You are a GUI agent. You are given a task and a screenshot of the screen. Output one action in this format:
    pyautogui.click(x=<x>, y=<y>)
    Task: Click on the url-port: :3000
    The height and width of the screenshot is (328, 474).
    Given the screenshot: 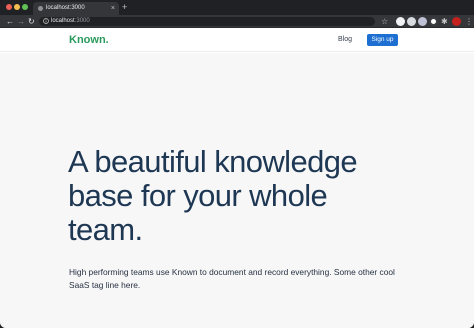 What is the action you would take?
    pyautogui.click(x=82, y=21)
    